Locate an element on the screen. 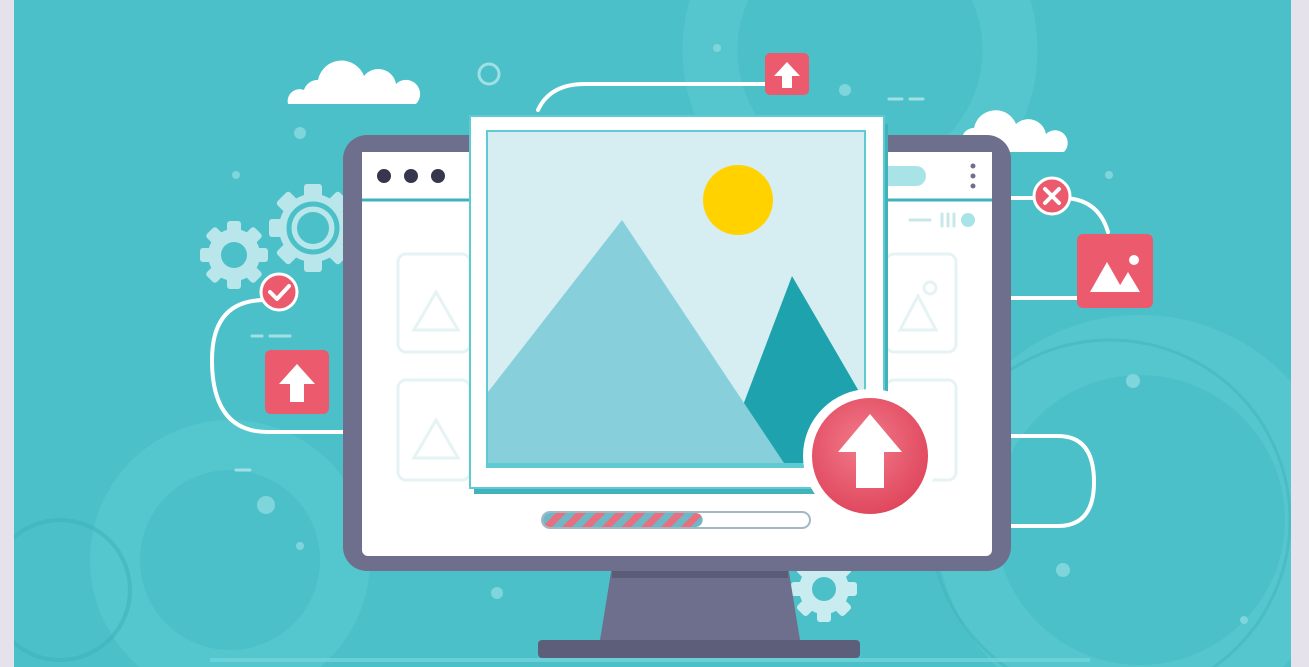 The width and height of the screenshot is (1309, 667). more-menu-icon is located at coordinates (973, 176).